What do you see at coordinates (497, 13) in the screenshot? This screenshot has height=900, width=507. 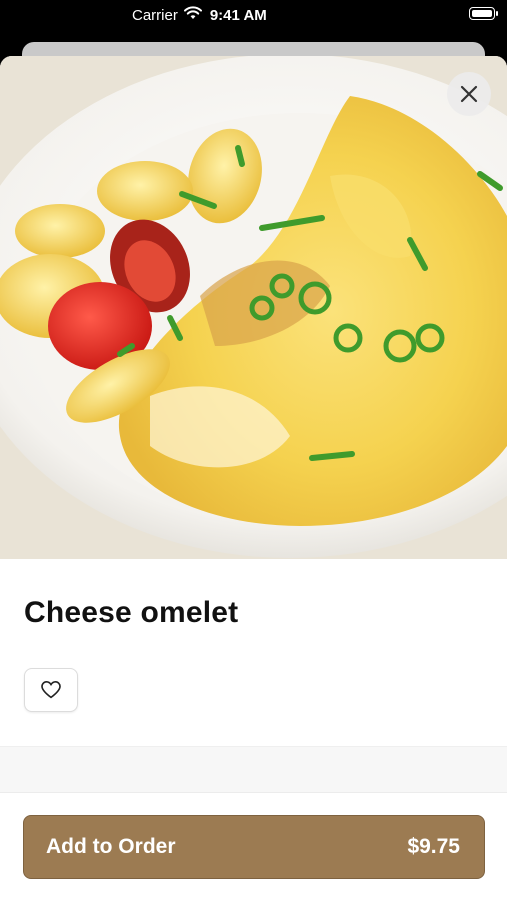 I see `battery-tip` at bounding box center [497, 13].